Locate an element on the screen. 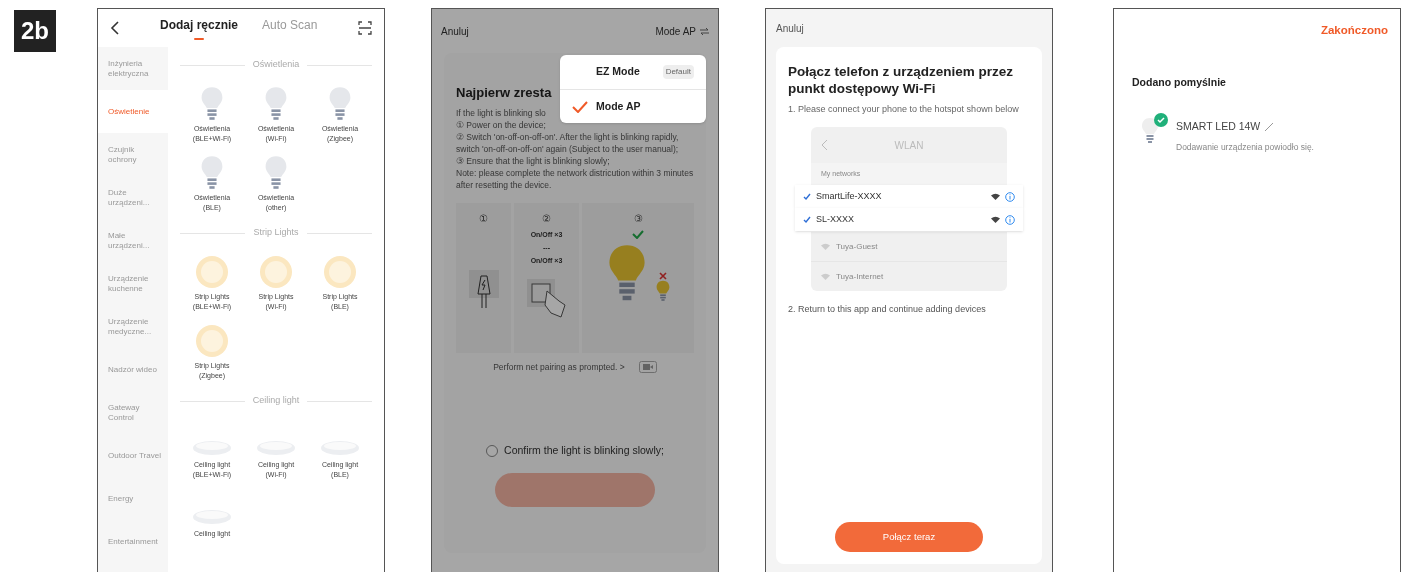  section-title: Ceiling light is located at coordinates (276, 401).